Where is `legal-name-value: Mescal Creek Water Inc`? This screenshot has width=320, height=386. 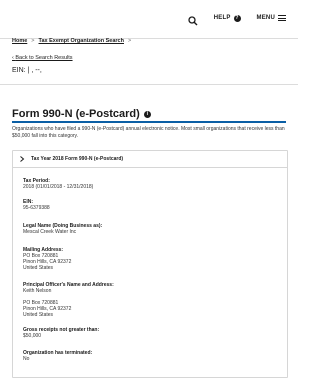
legal-name-value: Mescal Creek Water Inc is located at coordinates (50, 232).